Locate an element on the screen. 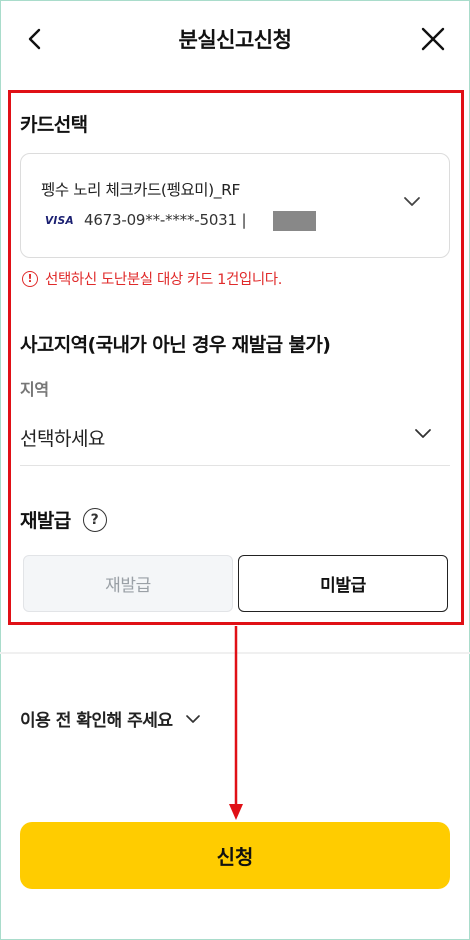 The height and width of the screenshot is (940, 470). region-field-label: 지역 is located at coordinates (34, 389).